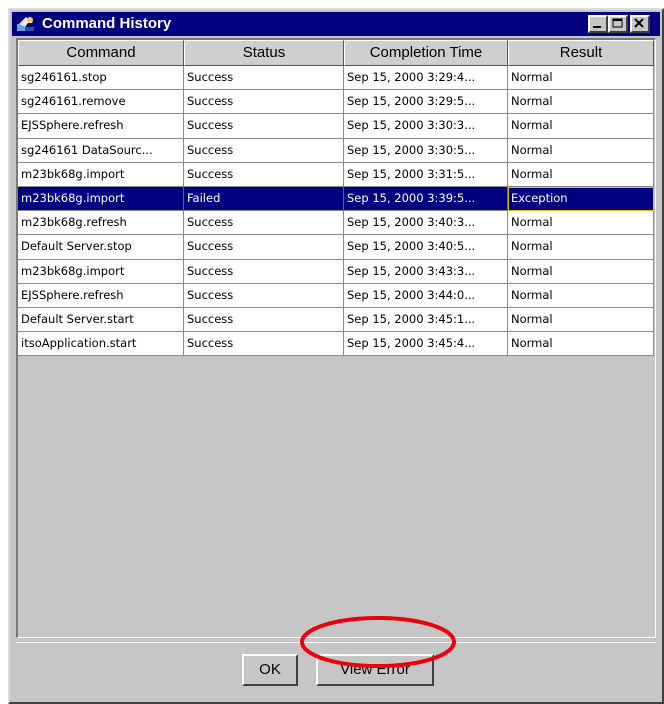  Describe the element at coordinates (264, 199) in the screenshot. I see `cell-status: Failed` at that location.